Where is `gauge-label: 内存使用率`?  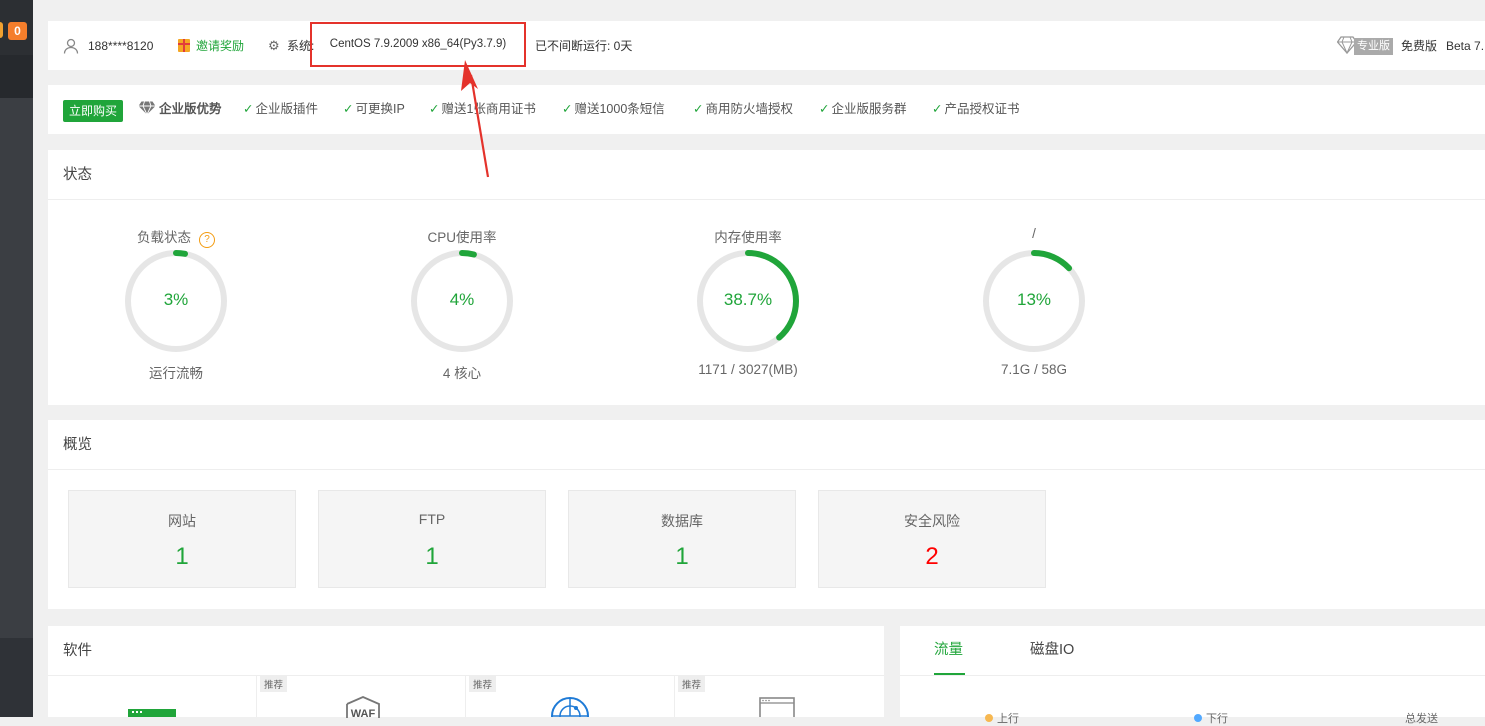 gauge-label: 内存使用率 is located at coordinates (748, 237).